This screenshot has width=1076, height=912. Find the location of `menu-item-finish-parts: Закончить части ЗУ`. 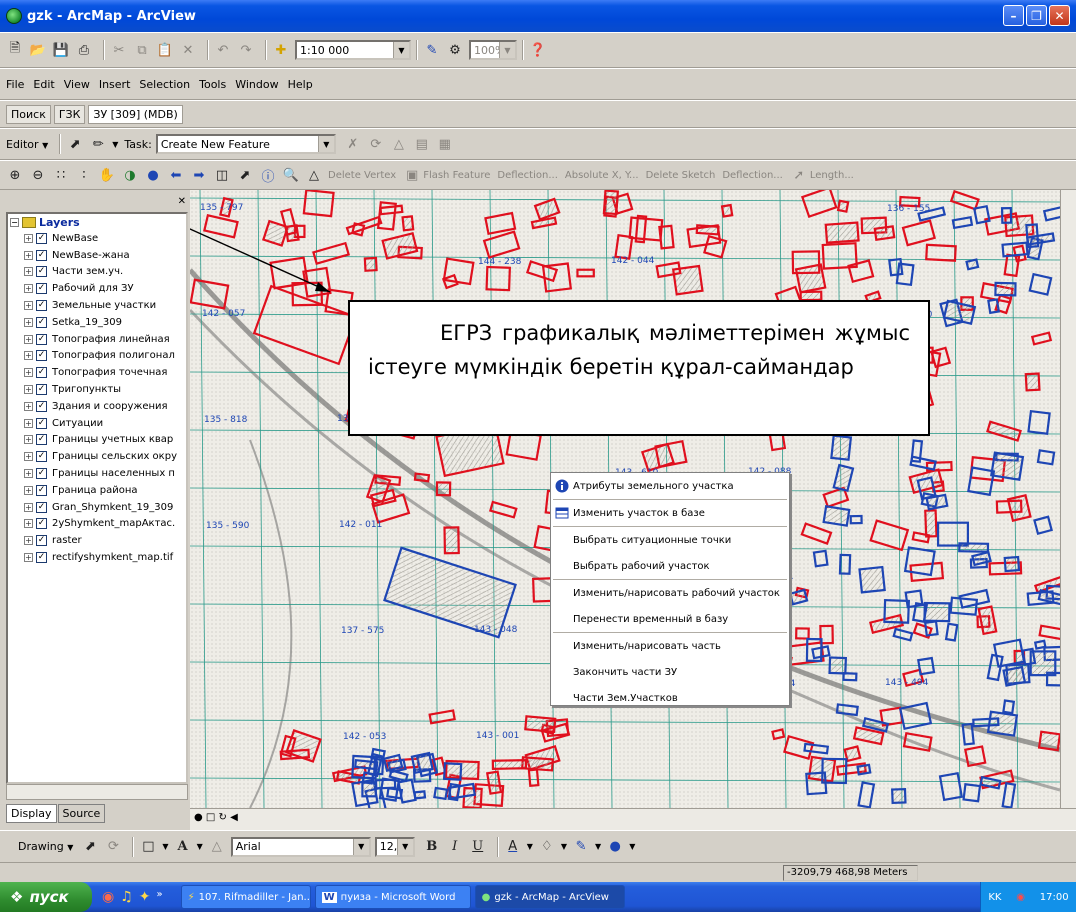

menu-item-finish-parts: Закончить части ЗУ is located at coordinates (670, 672).